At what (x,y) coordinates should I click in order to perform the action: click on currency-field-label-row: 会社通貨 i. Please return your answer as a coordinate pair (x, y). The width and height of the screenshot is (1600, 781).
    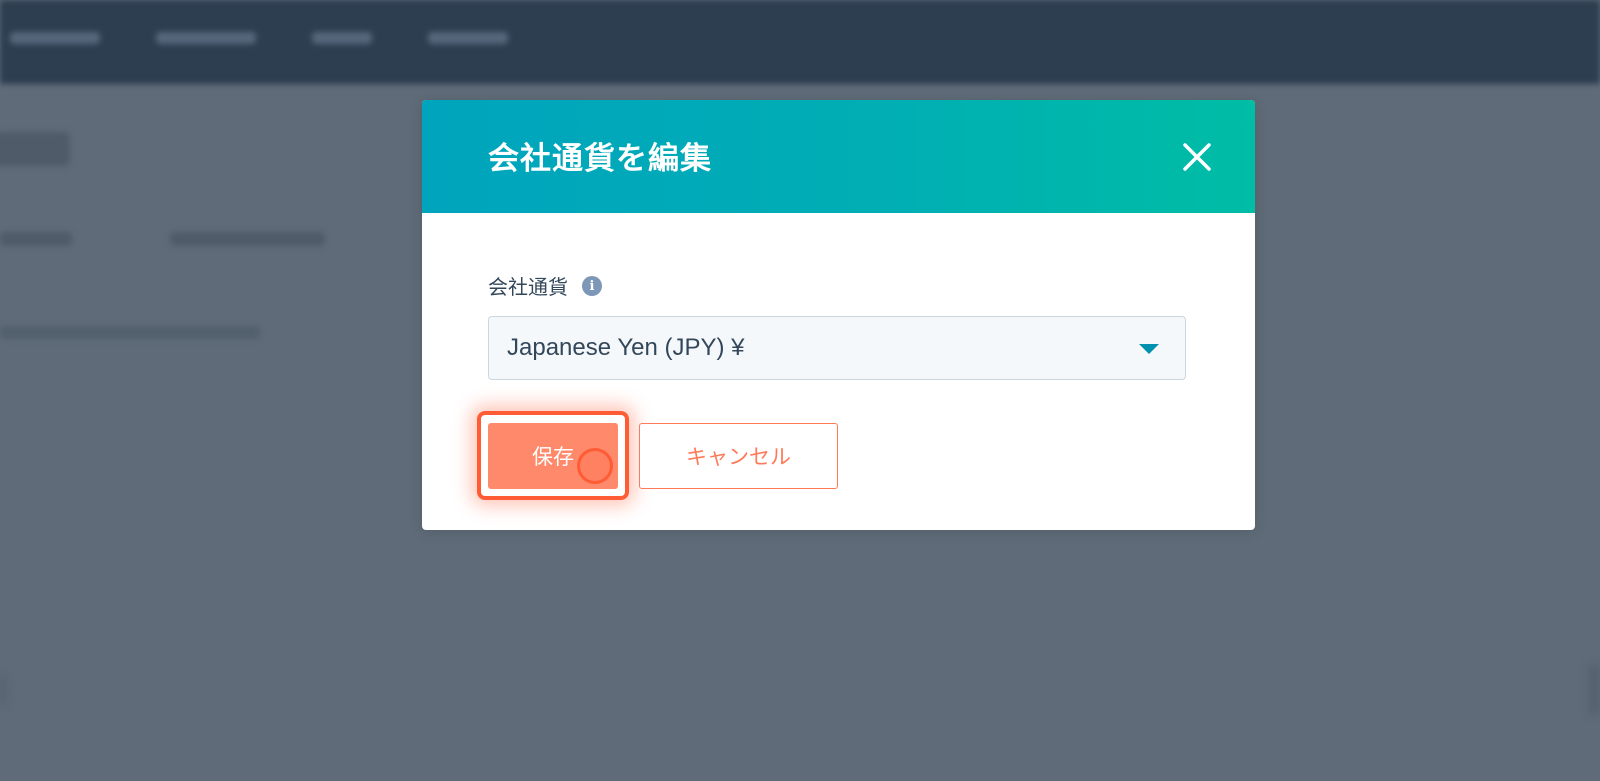
    Looking at the image, I should click on (545, 285).